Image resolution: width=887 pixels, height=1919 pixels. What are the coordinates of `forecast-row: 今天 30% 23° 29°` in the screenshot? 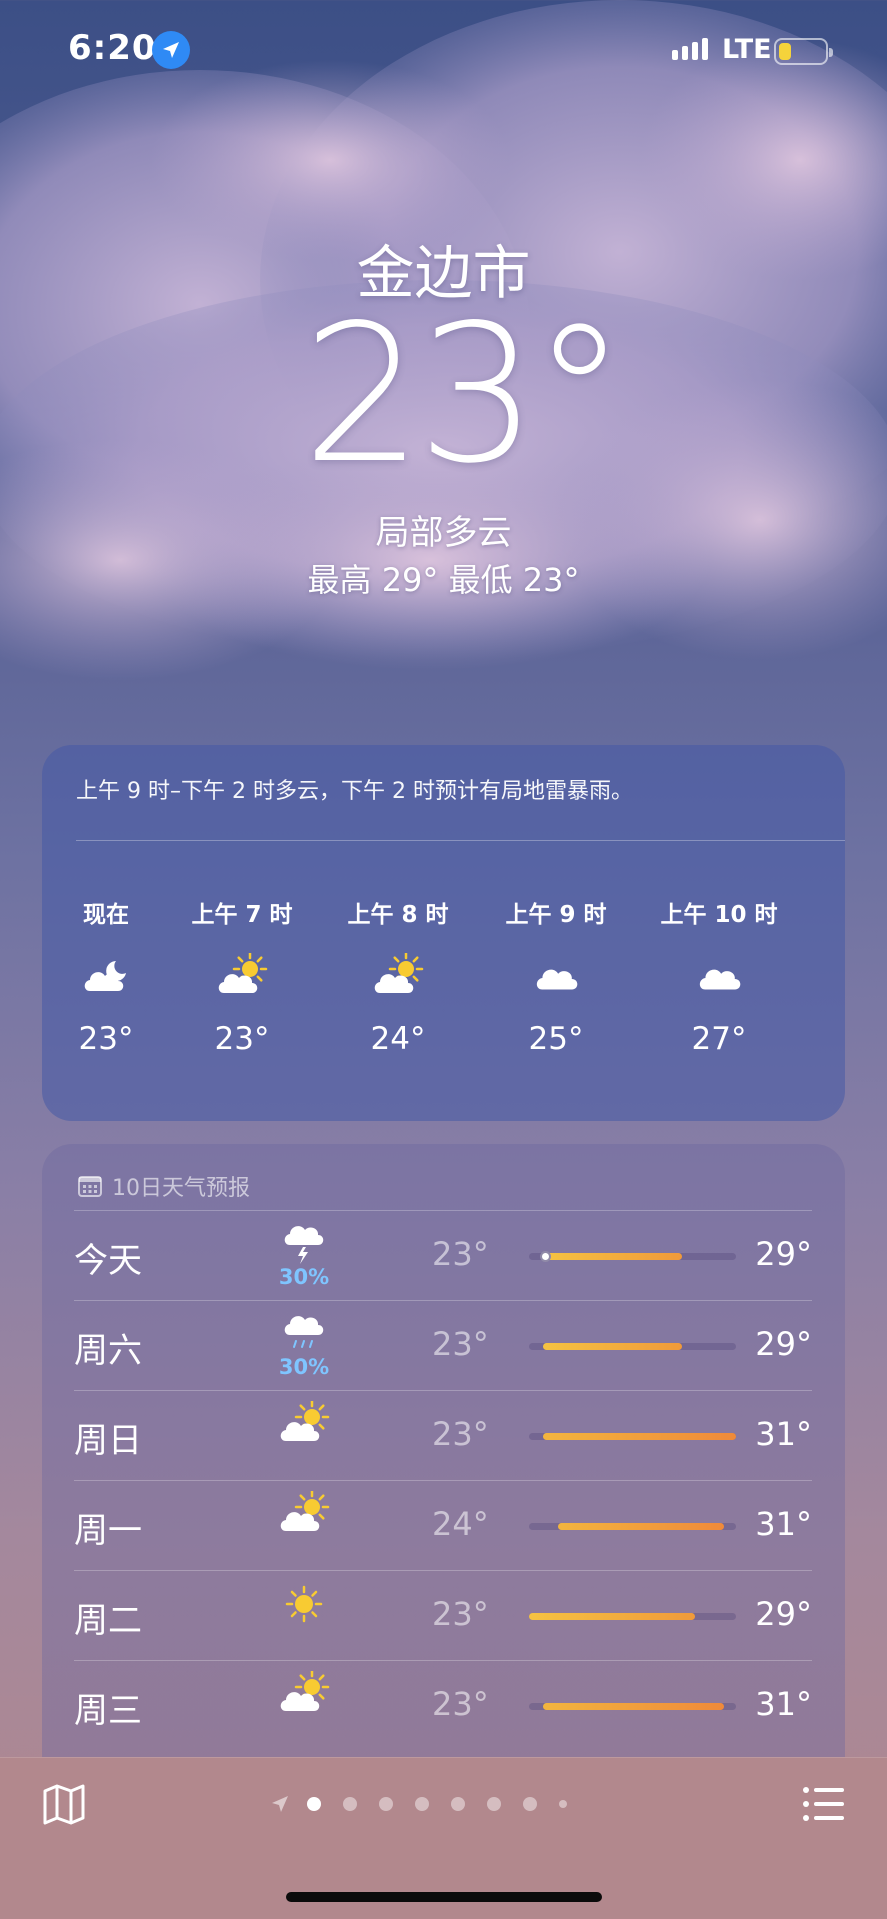 It's located at (443, 1255).